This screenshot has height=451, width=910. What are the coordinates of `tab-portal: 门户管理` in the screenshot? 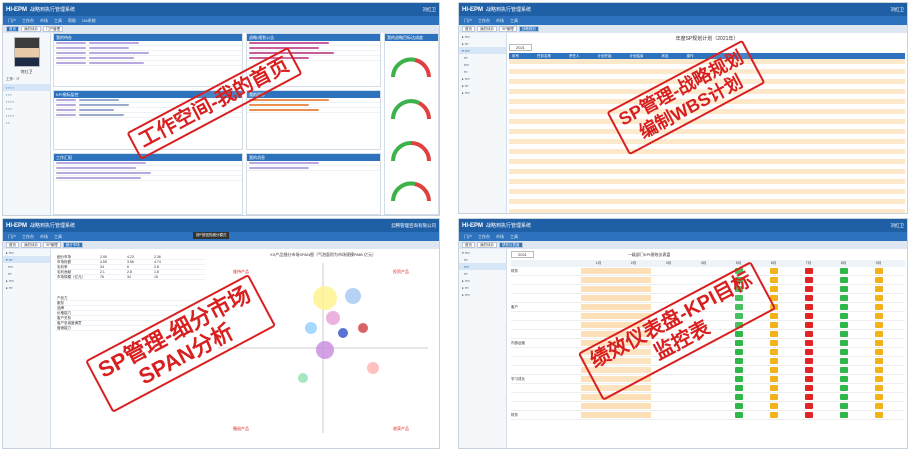 It's located at (53, 29).